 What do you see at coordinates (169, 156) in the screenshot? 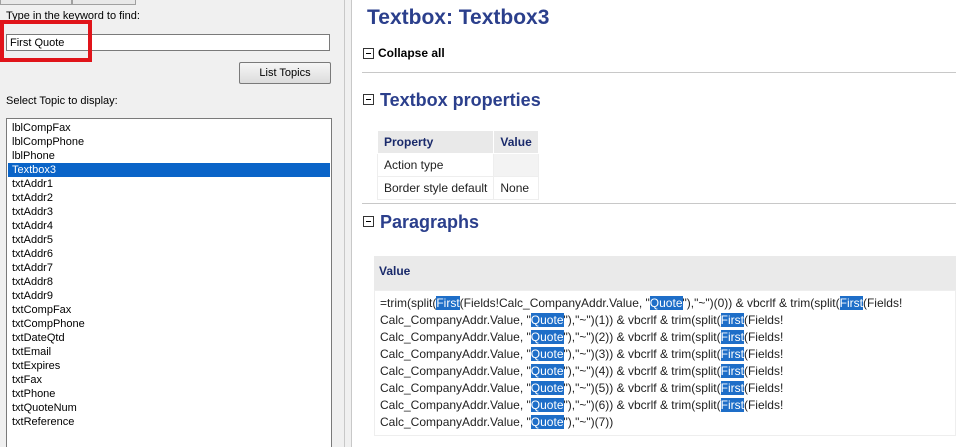
I see `topic-list-item: lblPhone` at bounding box center [169, 156].